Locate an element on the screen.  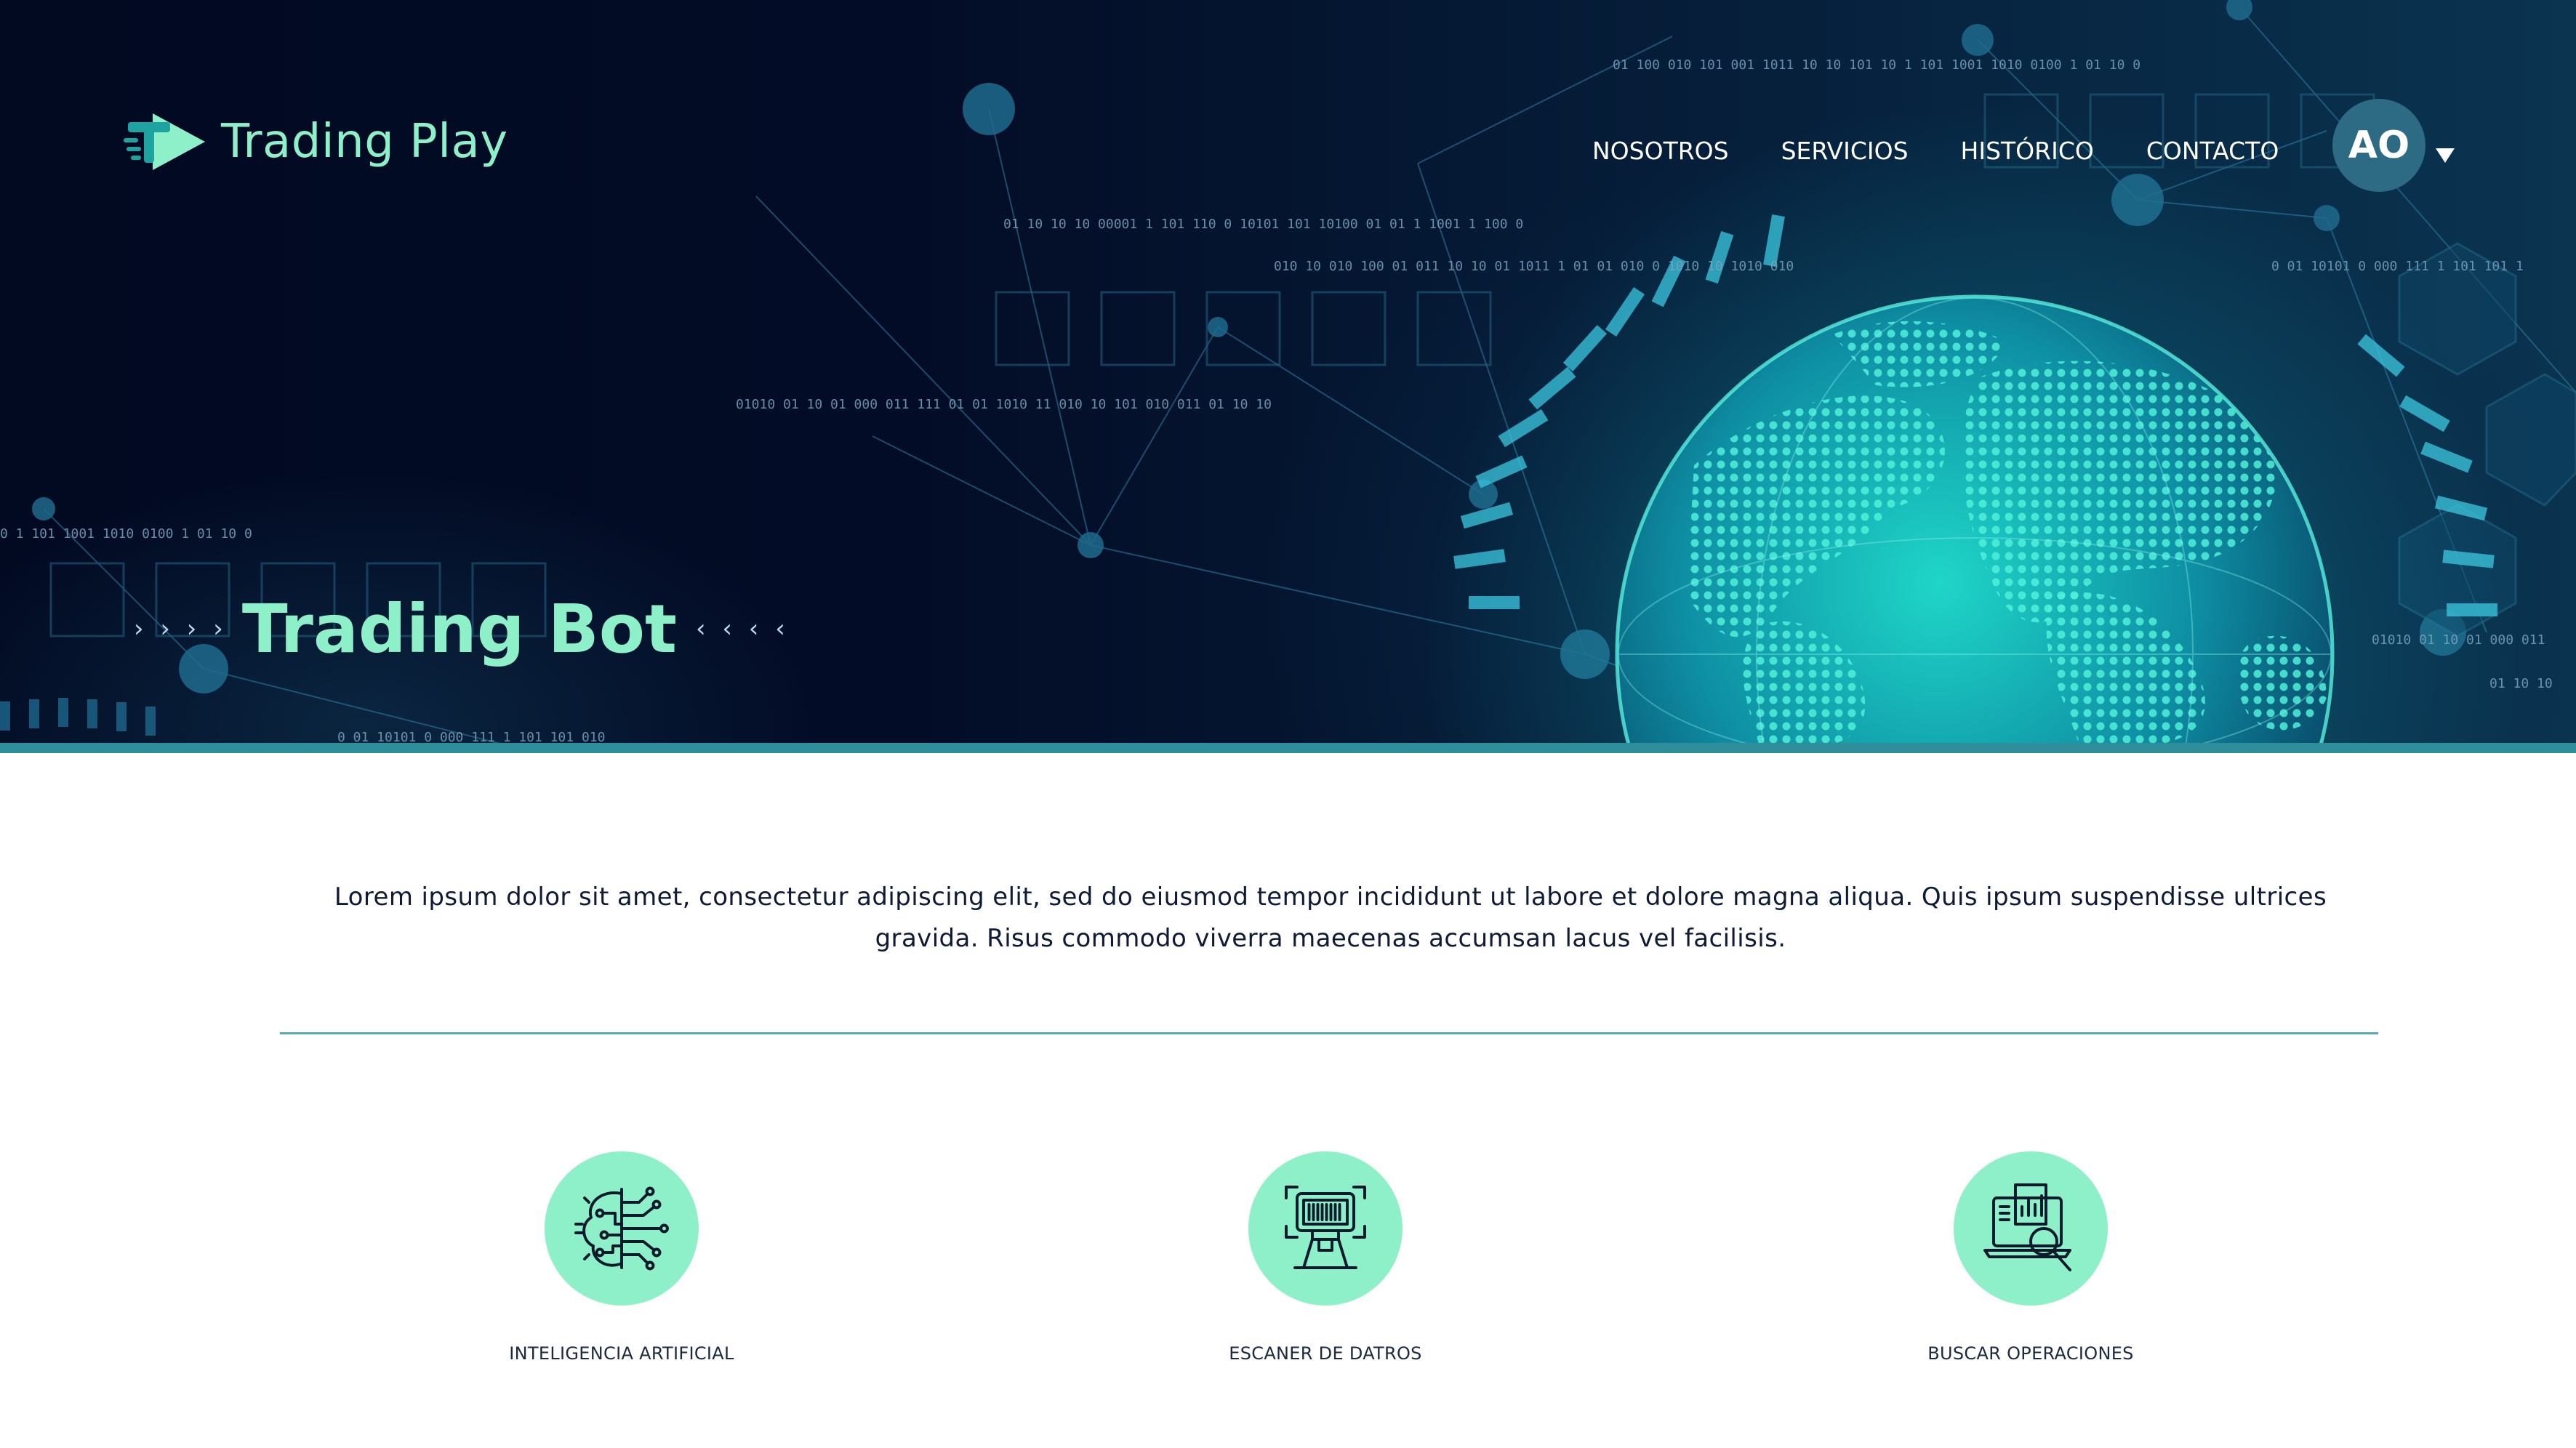
data-scanner-icon is located at coordinates (1325, 1228).